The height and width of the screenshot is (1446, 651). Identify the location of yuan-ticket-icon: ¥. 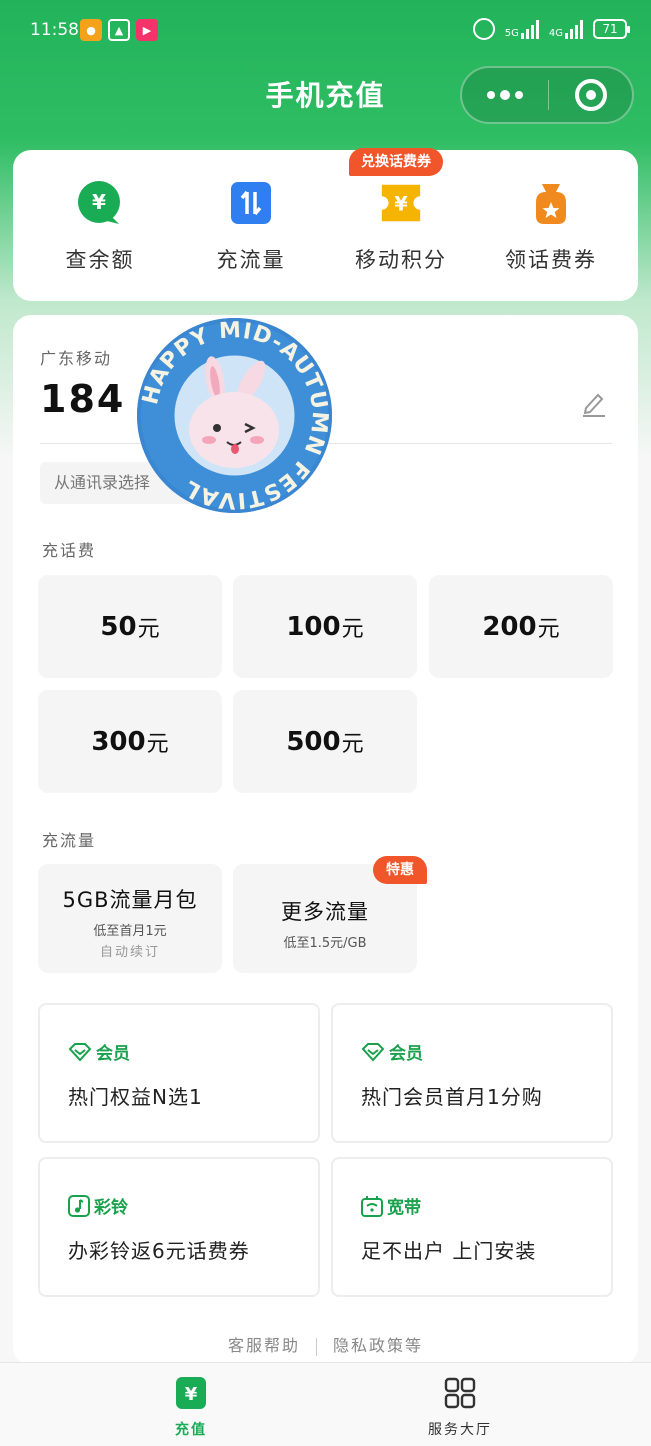
(401, 203).